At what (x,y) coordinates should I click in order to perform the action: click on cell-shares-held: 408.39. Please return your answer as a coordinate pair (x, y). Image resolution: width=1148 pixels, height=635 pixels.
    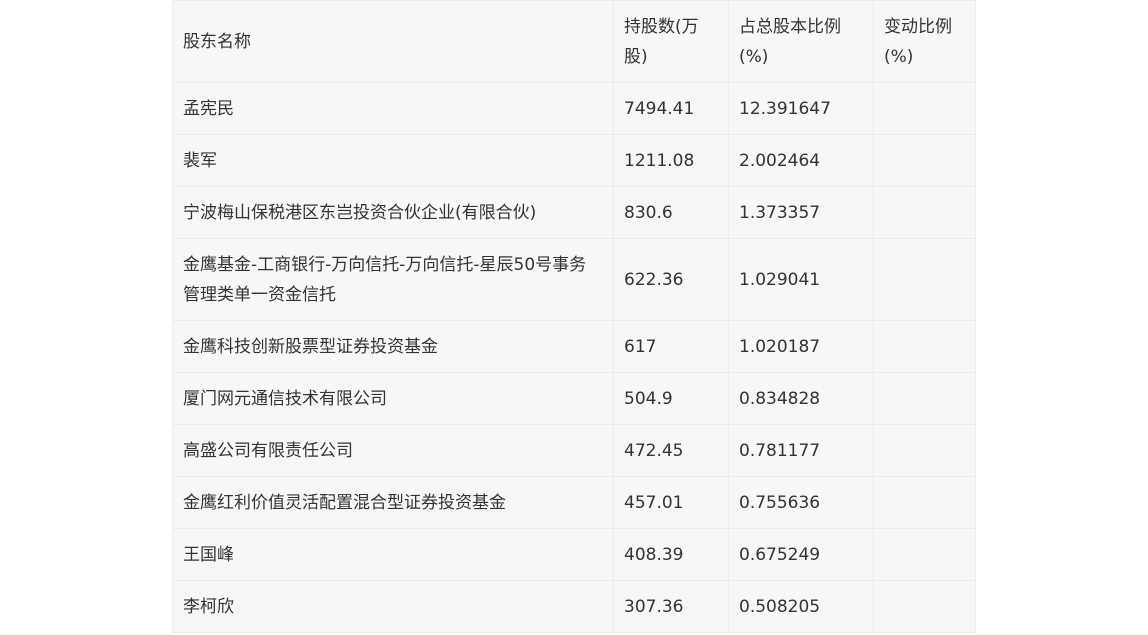
    Looking at the image, I should click on (671, 554).